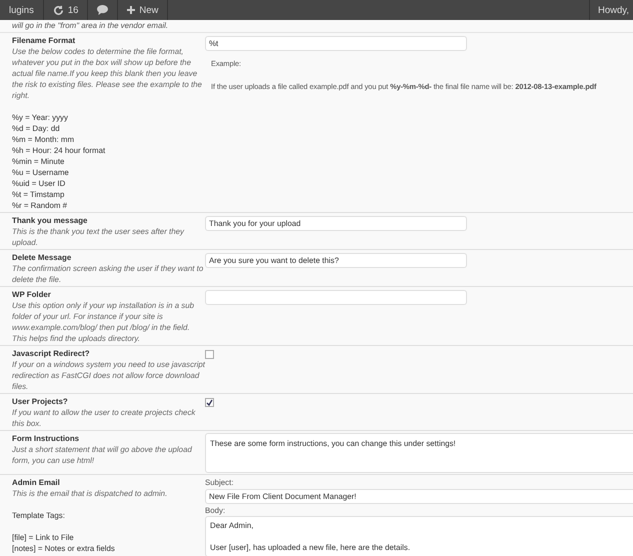 The image size is (633, 556). I want to click on refresh-icon, so click(58, 10).